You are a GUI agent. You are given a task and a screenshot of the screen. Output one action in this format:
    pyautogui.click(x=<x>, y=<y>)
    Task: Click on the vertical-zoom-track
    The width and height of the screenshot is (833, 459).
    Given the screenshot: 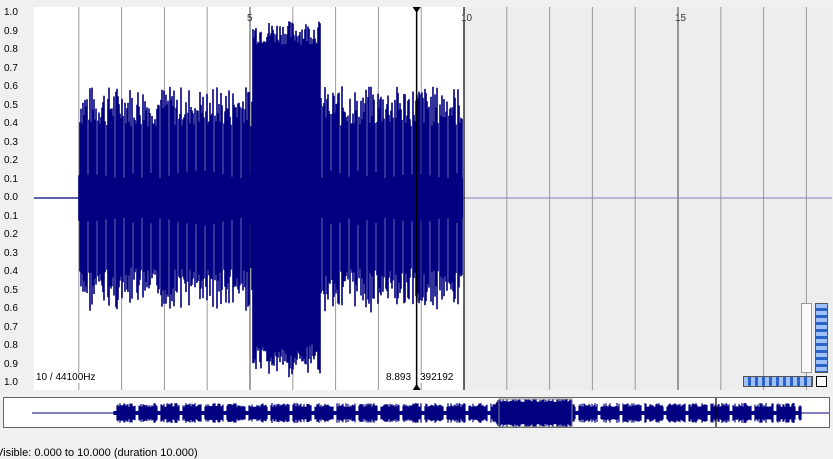 What is the action you would take?
    pyautogui.click(x=806, y=338)
    